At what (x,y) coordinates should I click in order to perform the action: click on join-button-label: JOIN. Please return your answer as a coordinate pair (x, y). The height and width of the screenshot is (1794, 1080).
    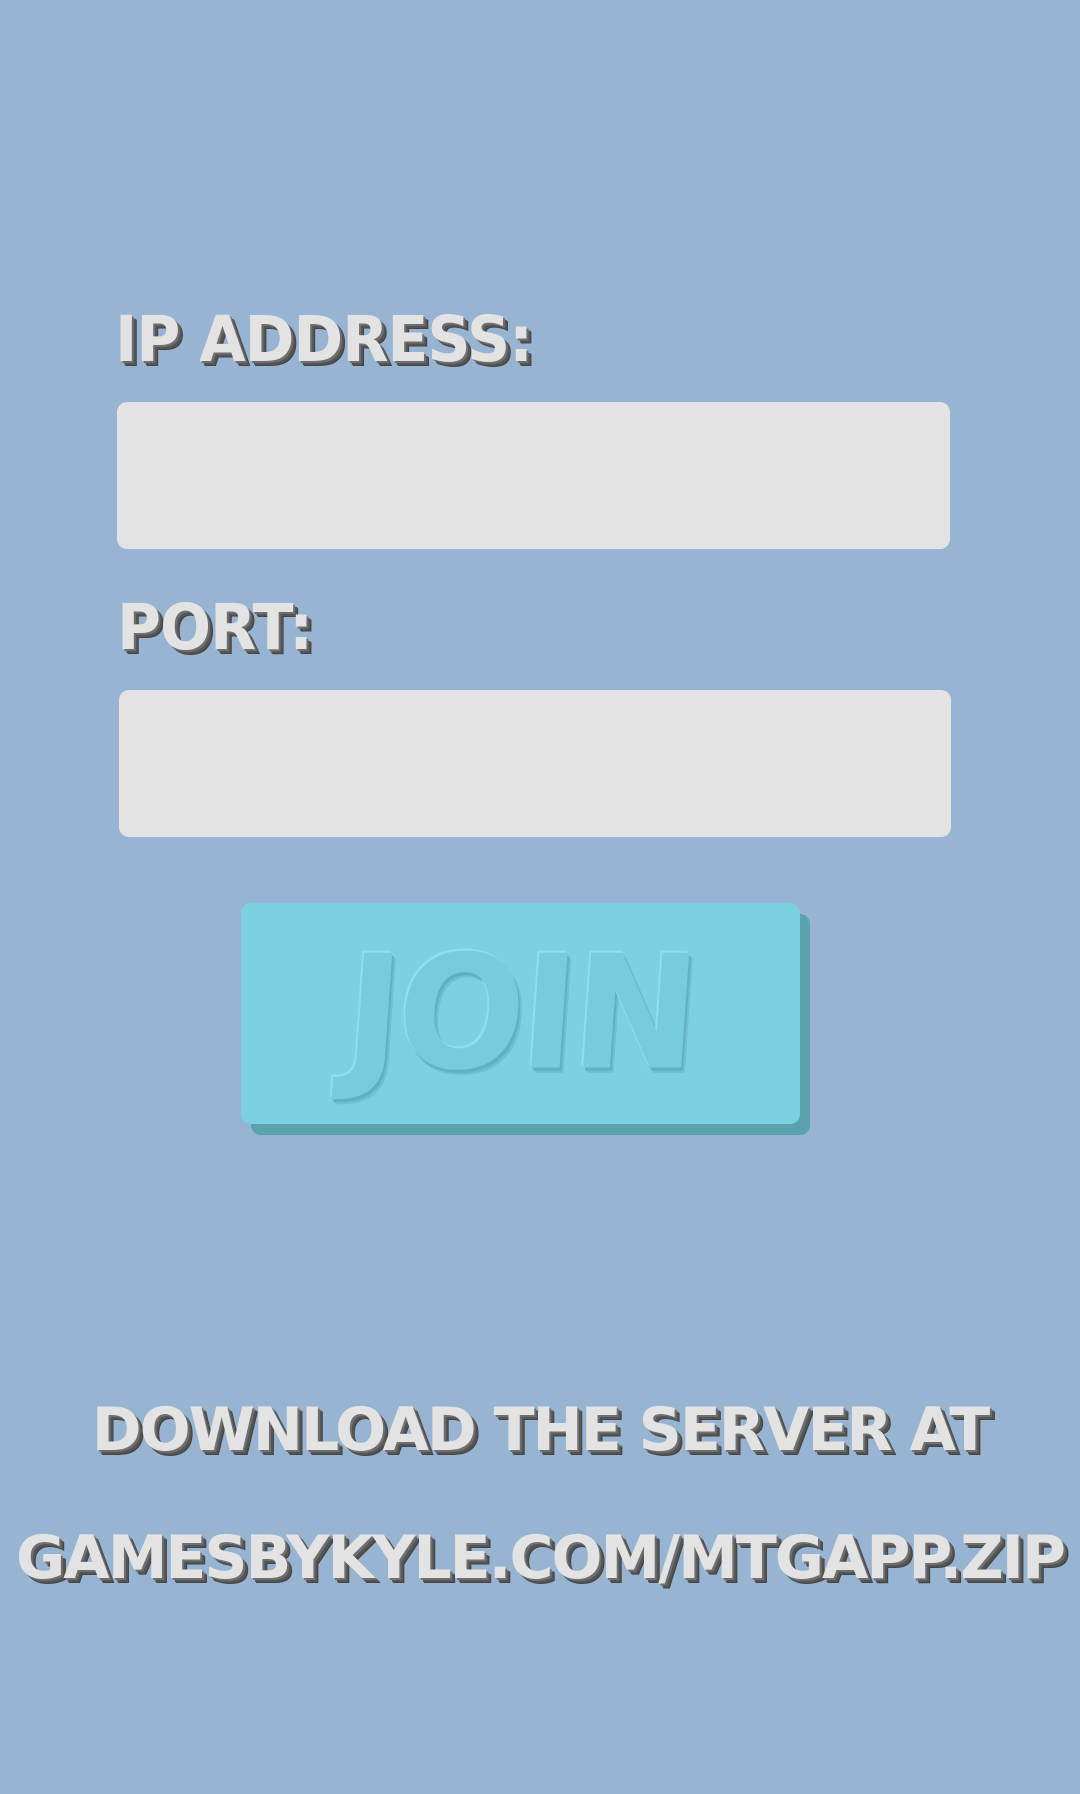
    Looking at the image, I should click on (520, 1013).